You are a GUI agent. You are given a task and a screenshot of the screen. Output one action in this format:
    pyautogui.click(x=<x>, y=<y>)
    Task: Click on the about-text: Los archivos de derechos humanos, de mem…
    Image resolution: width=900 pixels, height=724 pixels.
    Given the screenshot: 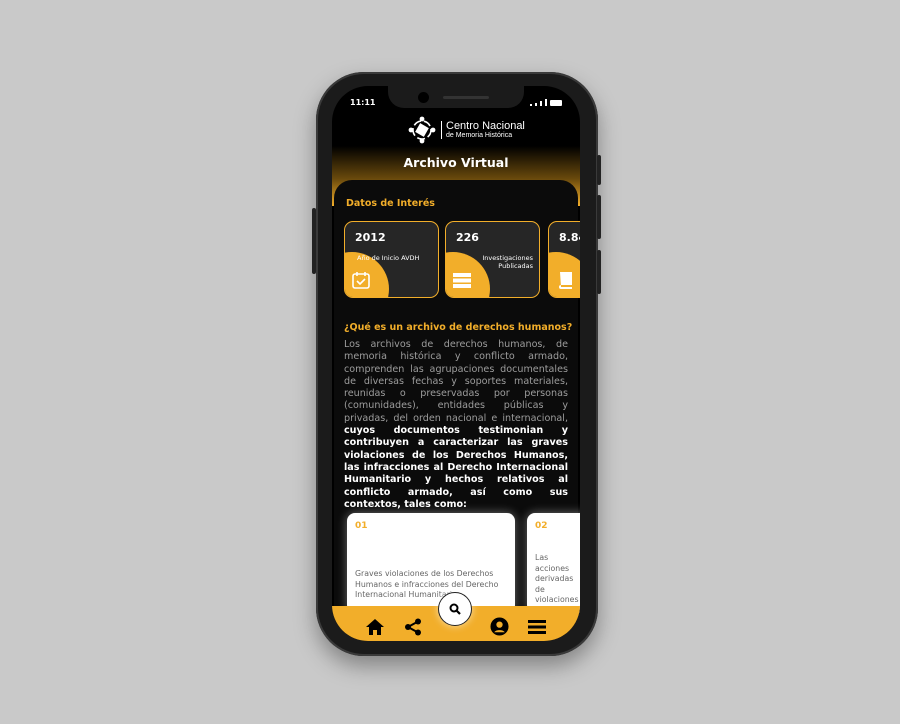 What is the action you would take?
    pyautogui.click(x=456, y=425)
    